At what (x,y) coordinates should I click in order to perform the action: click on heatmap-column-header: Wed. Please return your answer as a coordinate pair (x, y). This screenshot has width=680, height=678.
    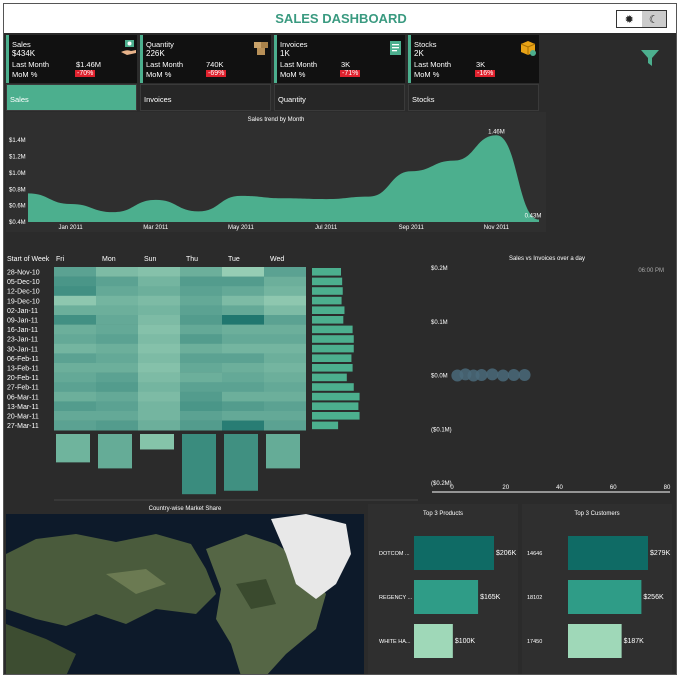
    Looking at the image, I should click on (277, 259).